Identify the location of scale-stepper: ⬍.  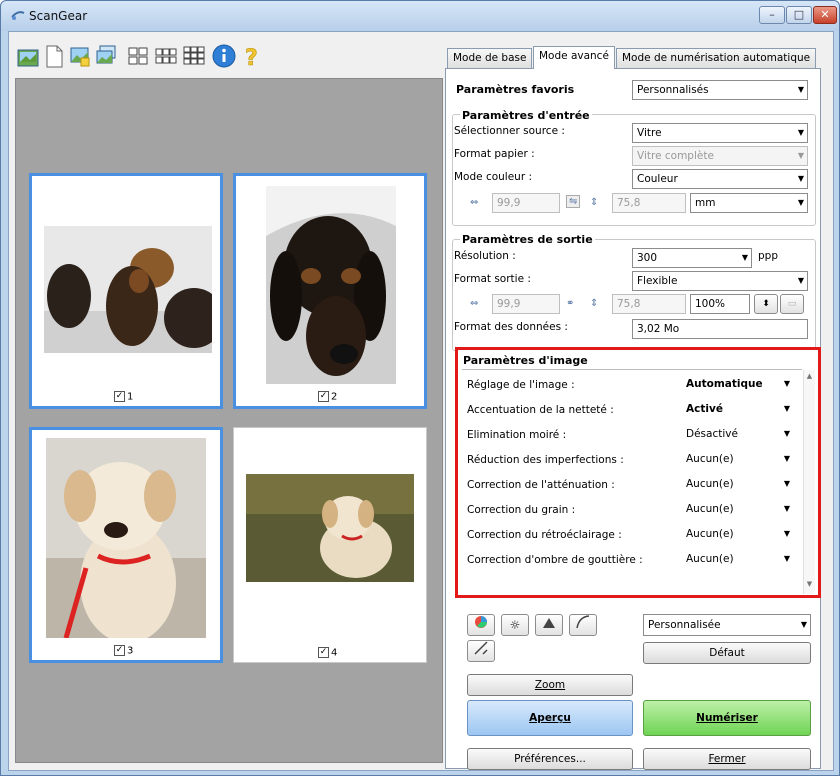
(766, 304).